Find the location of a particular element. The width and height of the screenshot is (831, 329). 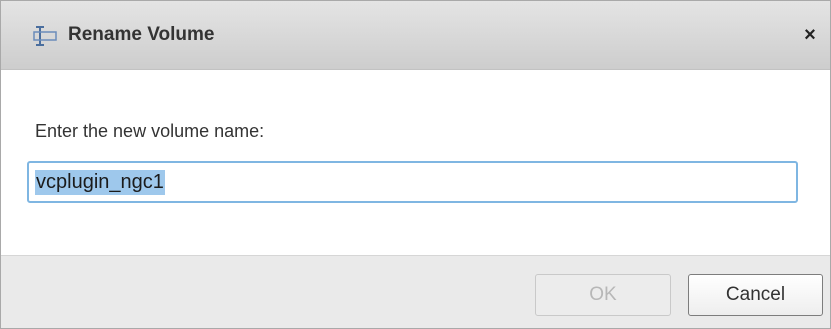

dialog-title: Rename Volume is located at coordinates (141, 34).